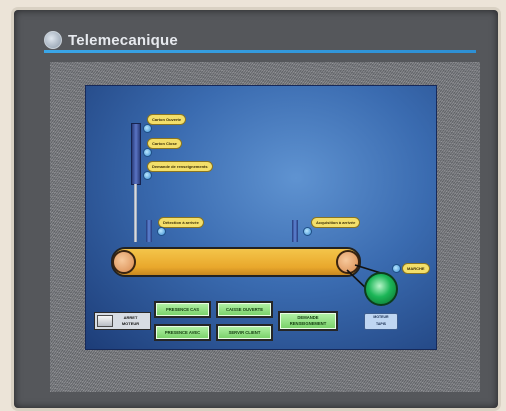 This screenshot has height=411, width=506. I want to click on left-roller, so click(124, 262).